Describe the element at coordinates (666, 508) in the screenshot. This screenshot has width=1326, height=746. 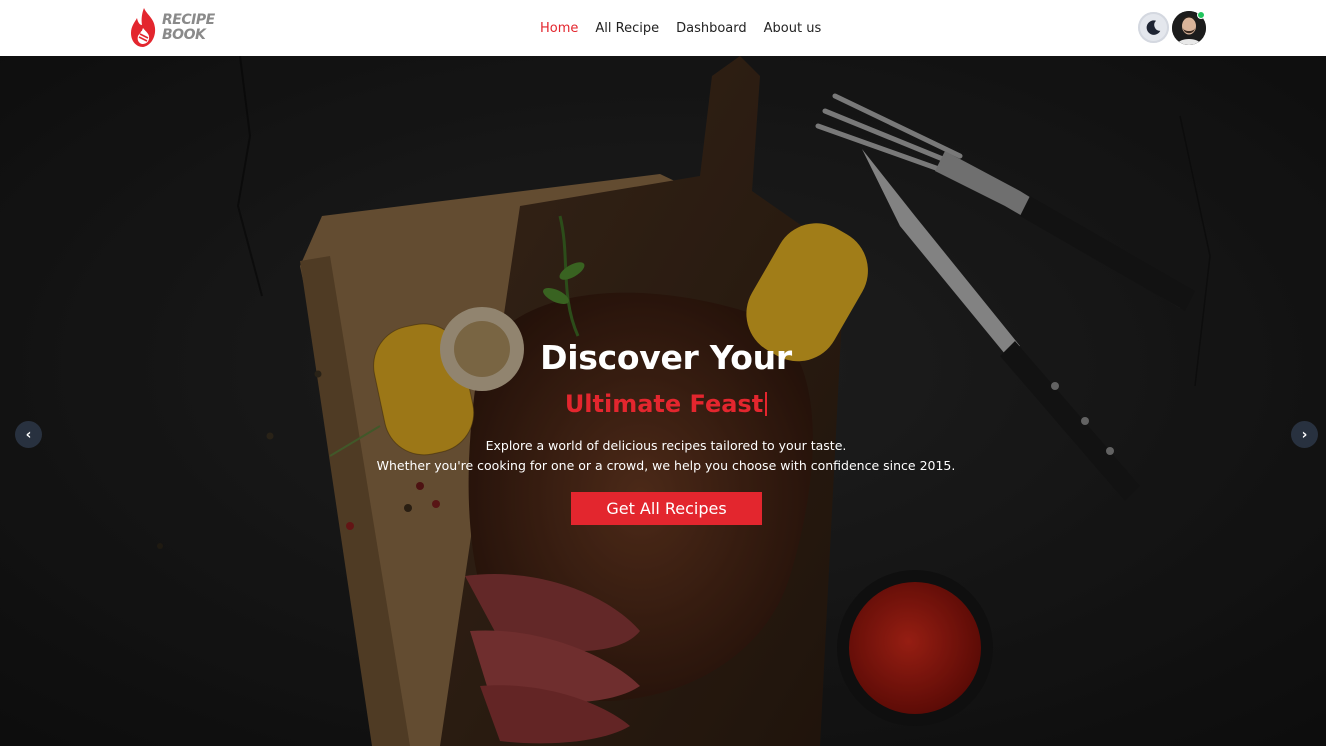
I see `get-all-recipes-button: Get All Recipes` at that location.